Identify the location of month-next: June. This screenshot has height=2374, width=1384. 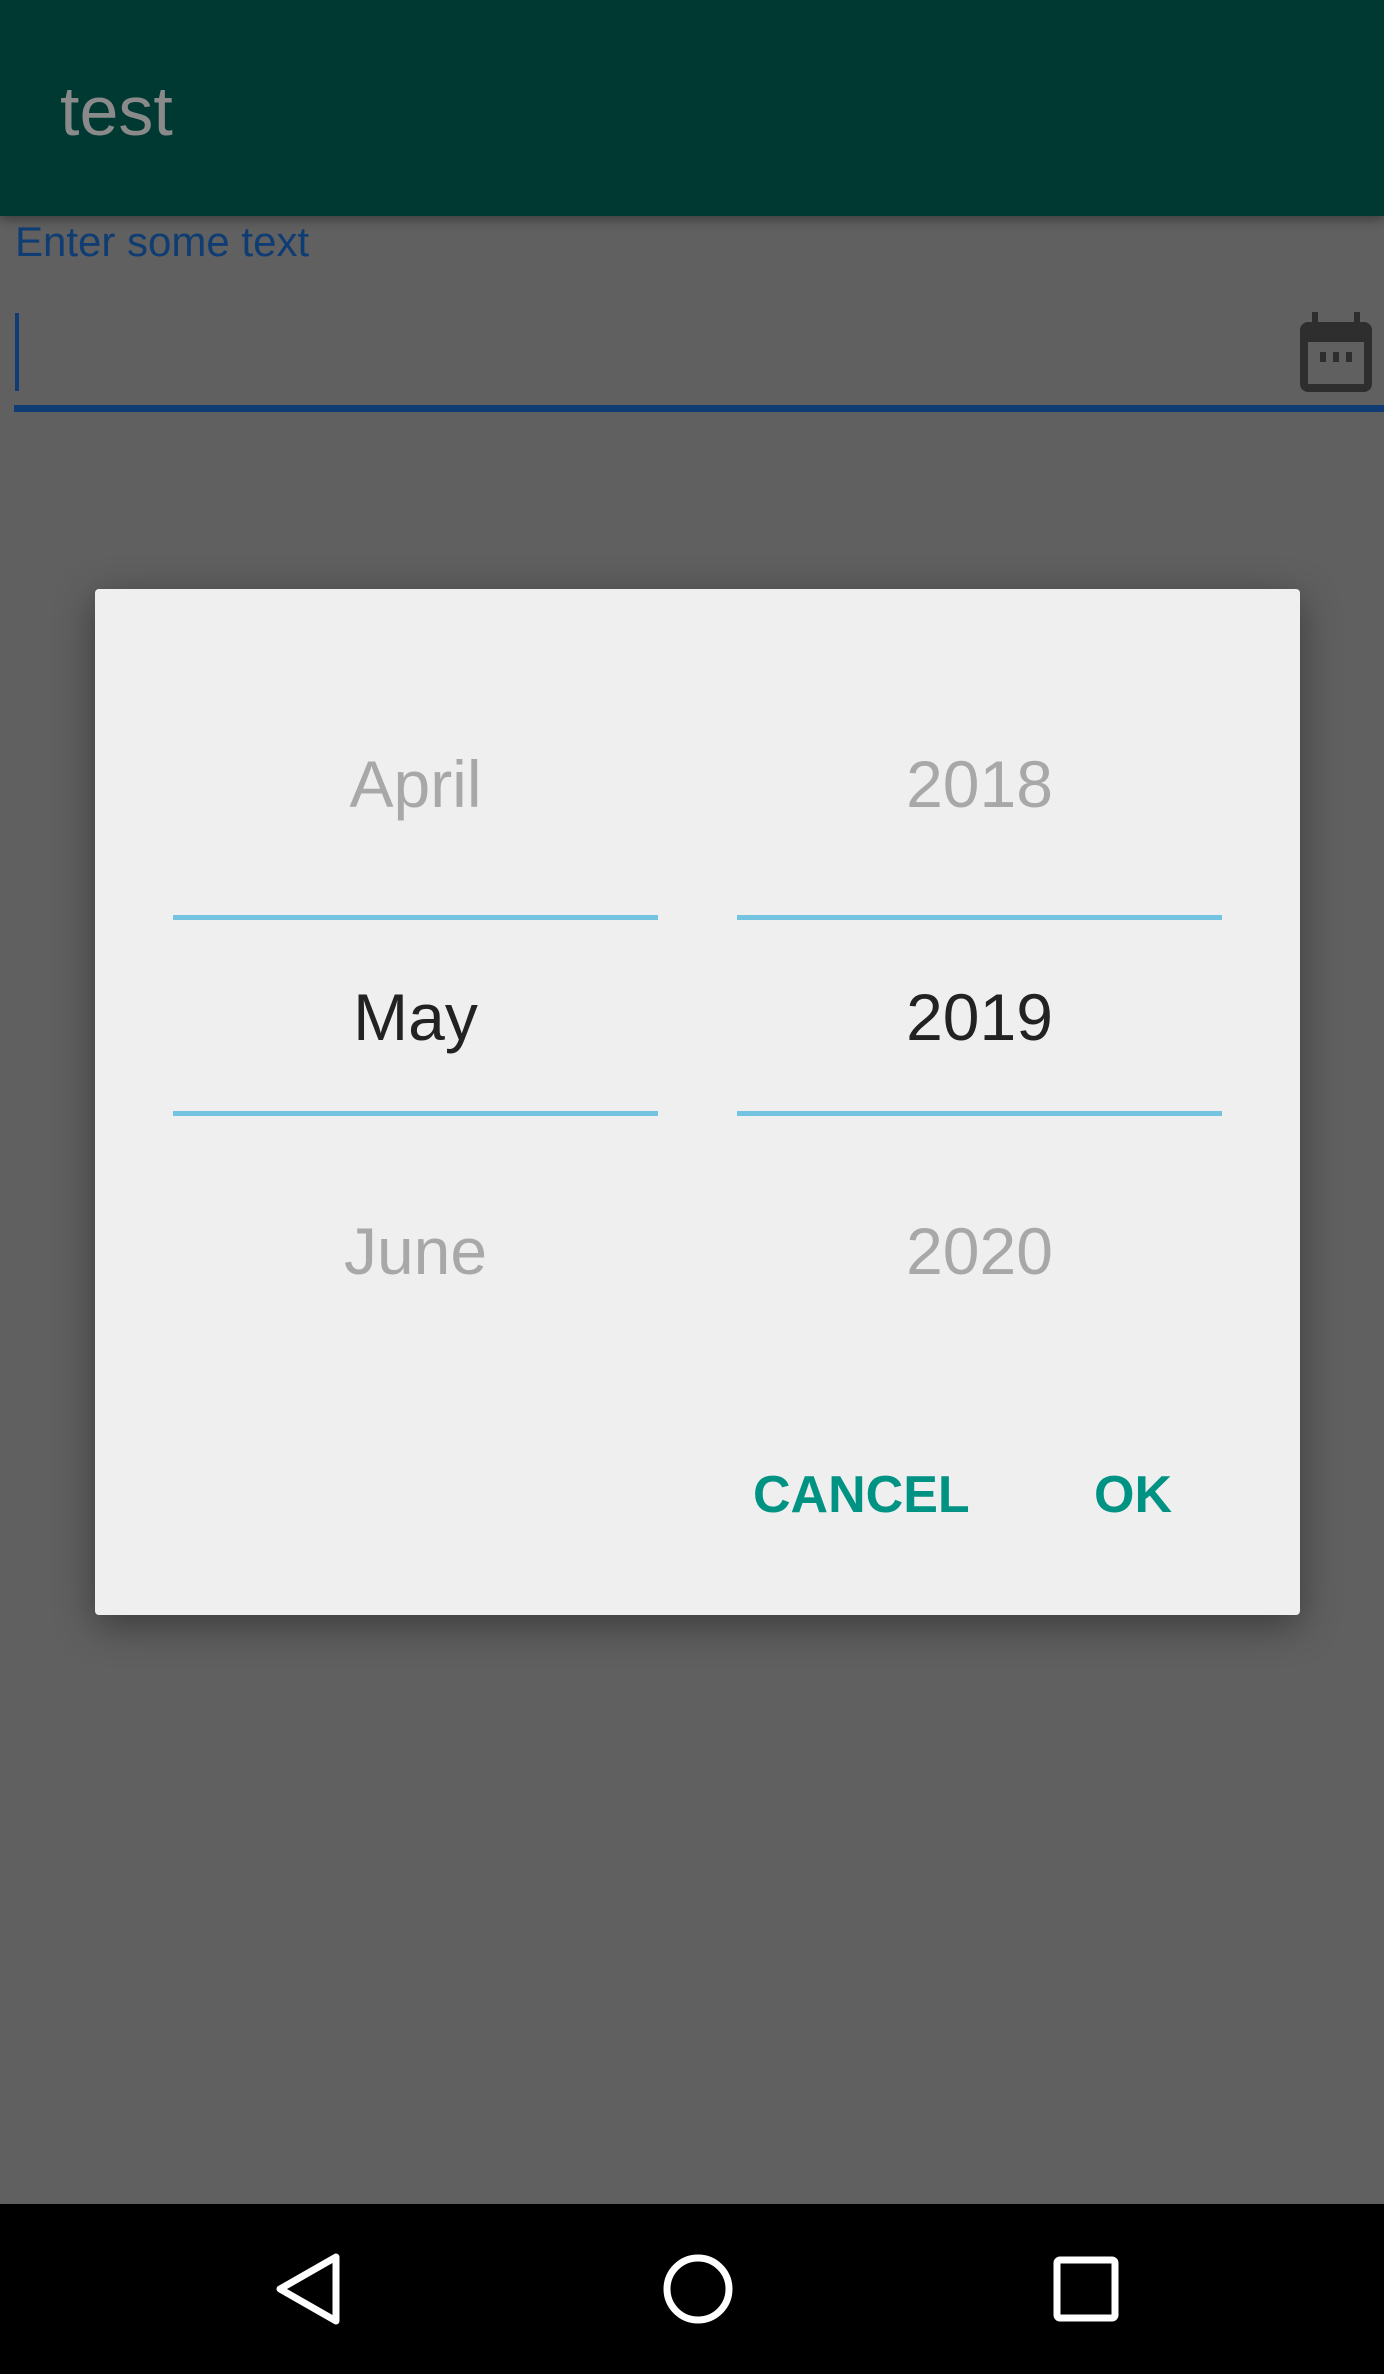
(415, 1251).